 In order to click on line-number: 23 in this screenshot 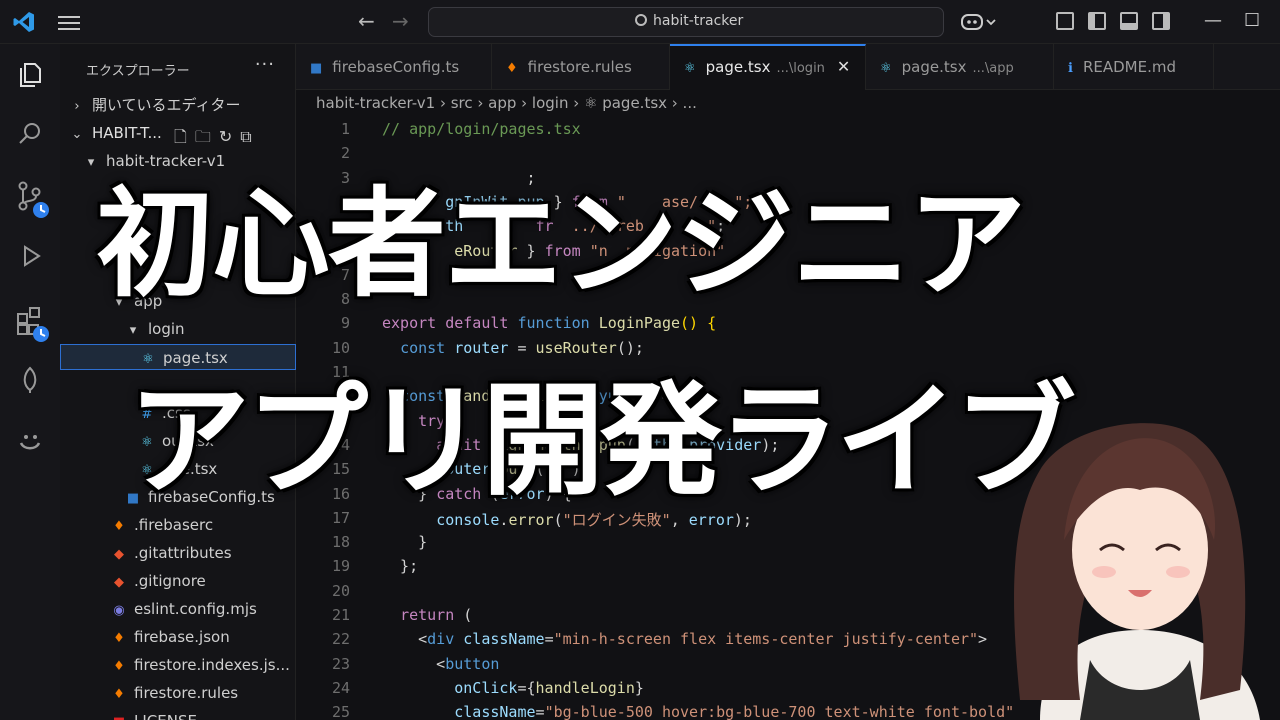, I will do `click(340, 663)`.